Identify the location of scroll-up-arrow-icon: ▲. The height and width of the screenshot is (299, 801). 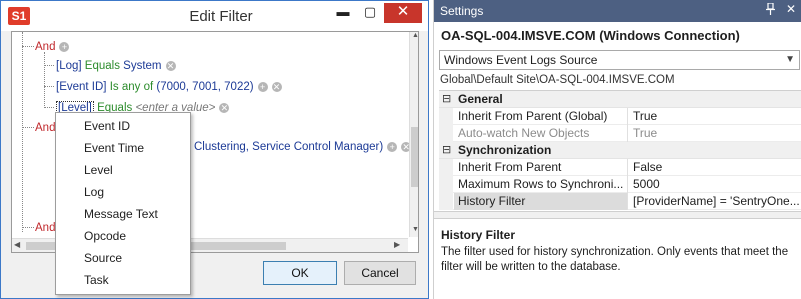
(414, 37).